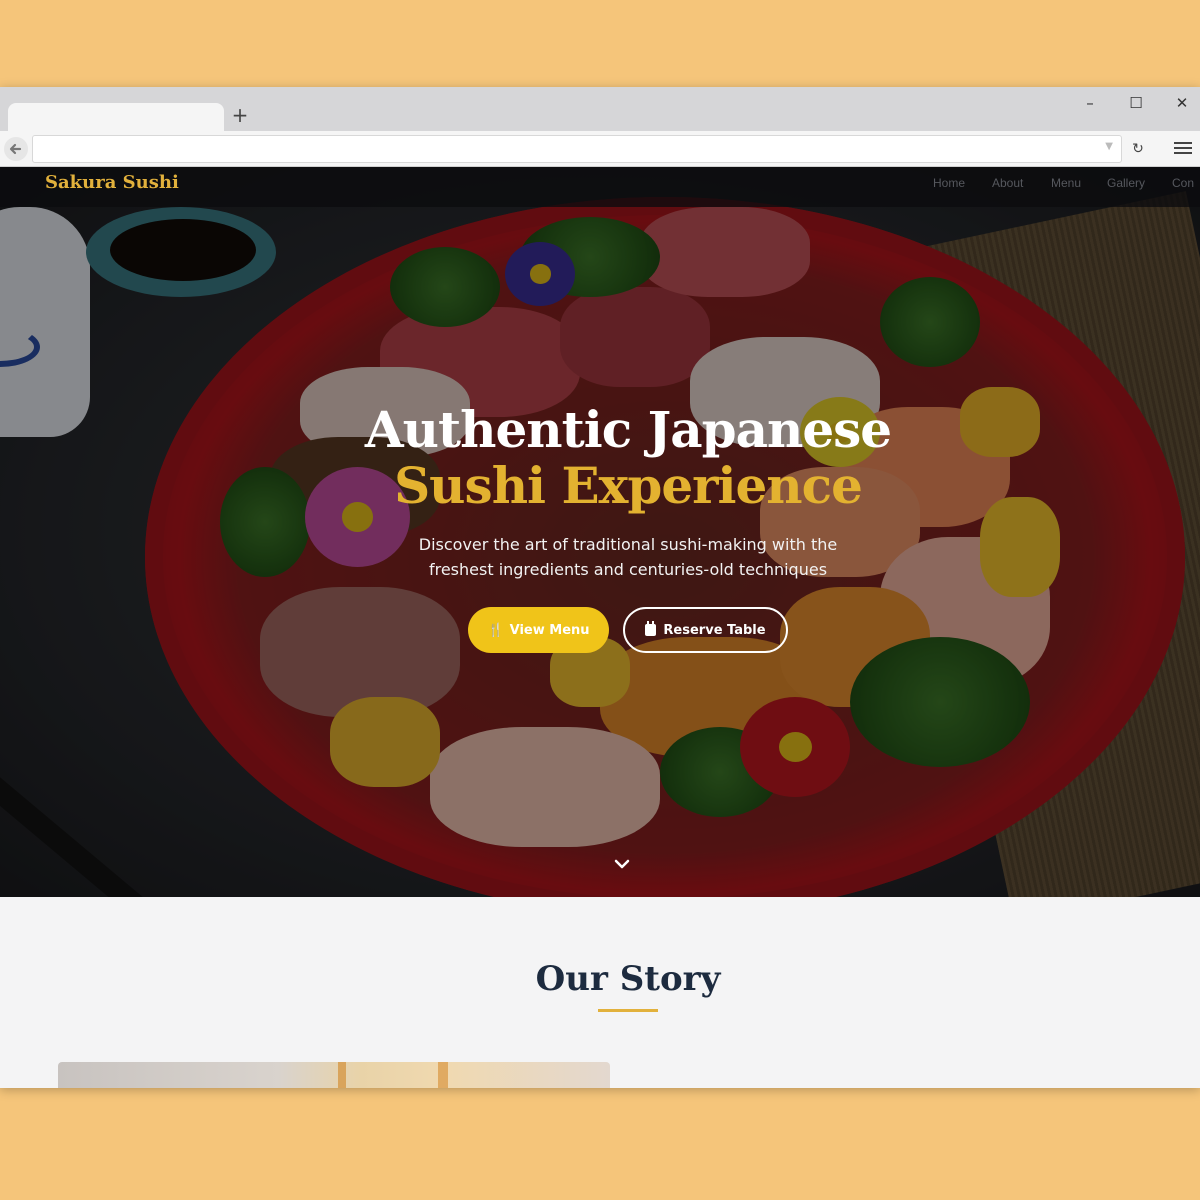 This screenshot has width=1200, height=1200. What do you see at coordinates (240, 115) in the screenshot?
I see `new-tab-button: +` at bounding box center [240, 115].